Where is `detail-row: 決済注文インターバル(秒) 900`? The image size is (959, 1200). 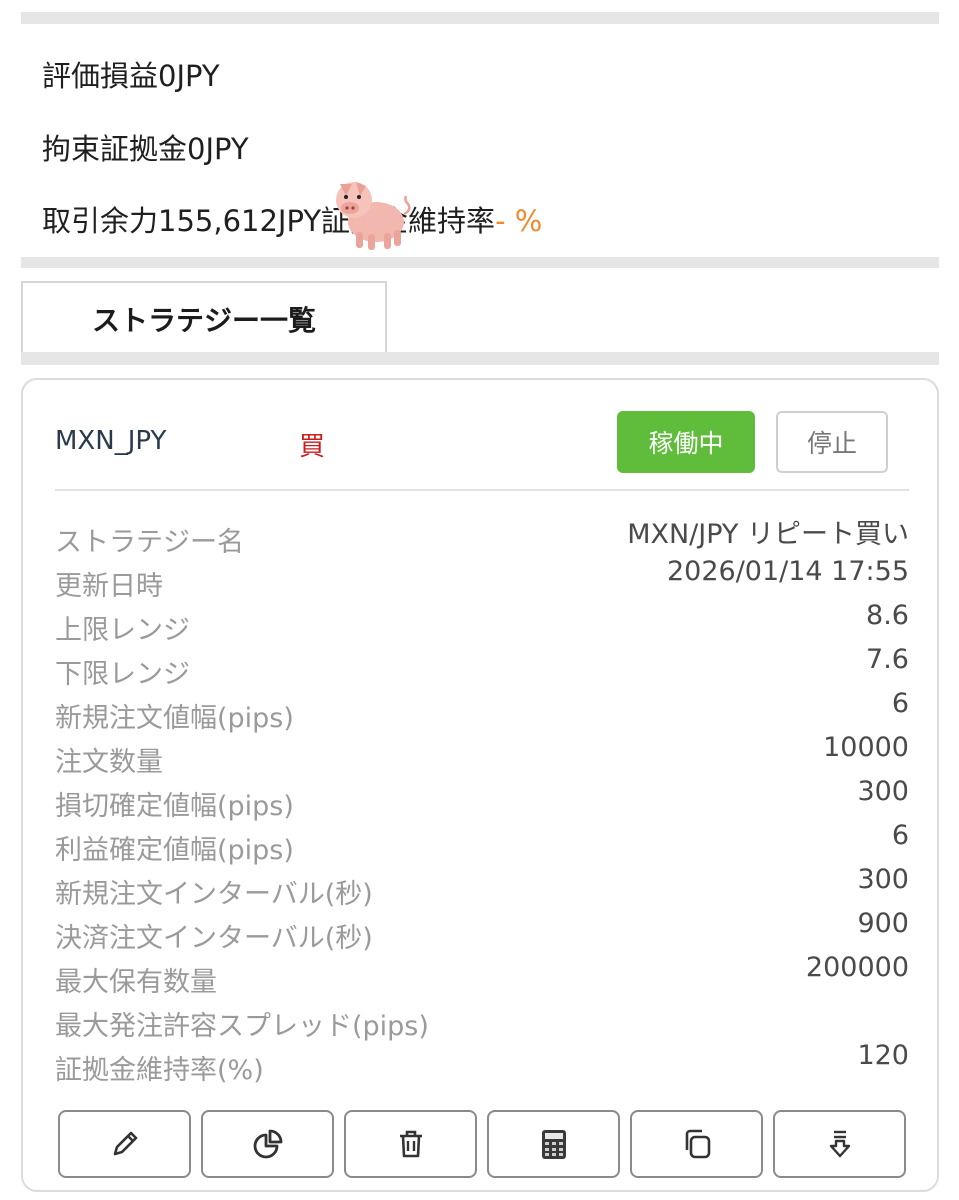 detail-row: 決済注文インターバル(秒) 900 is located at coordinates (482, 931).